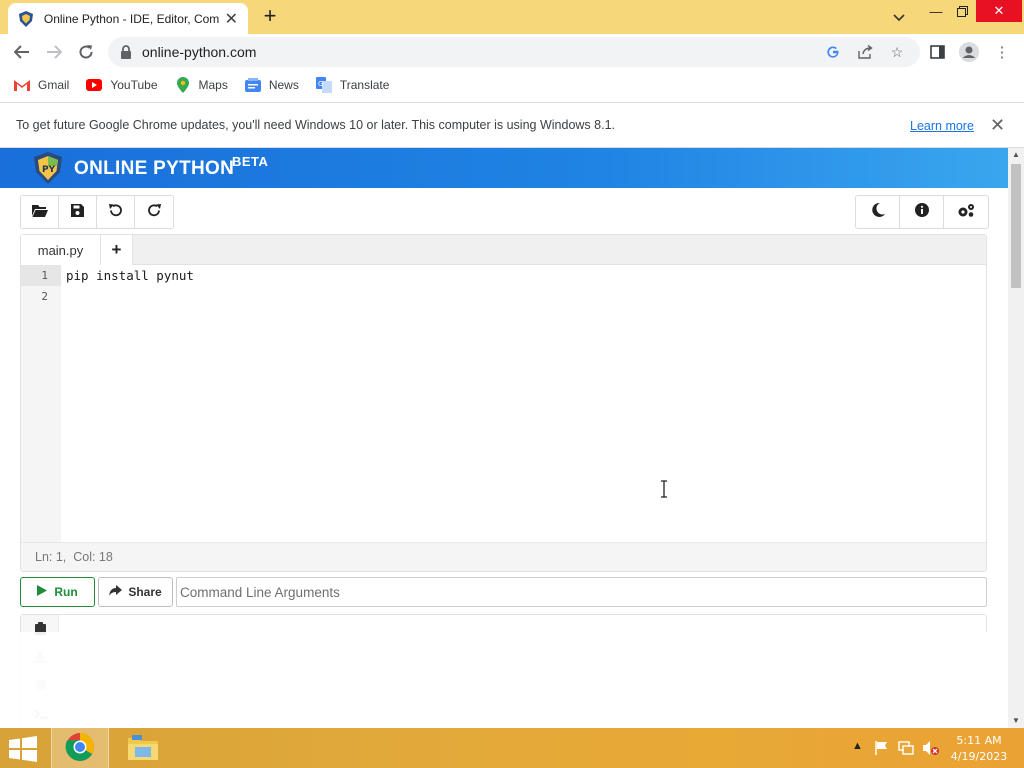 The image size is (1024, 768). I want to click on undo-icon, so click(115, 212).